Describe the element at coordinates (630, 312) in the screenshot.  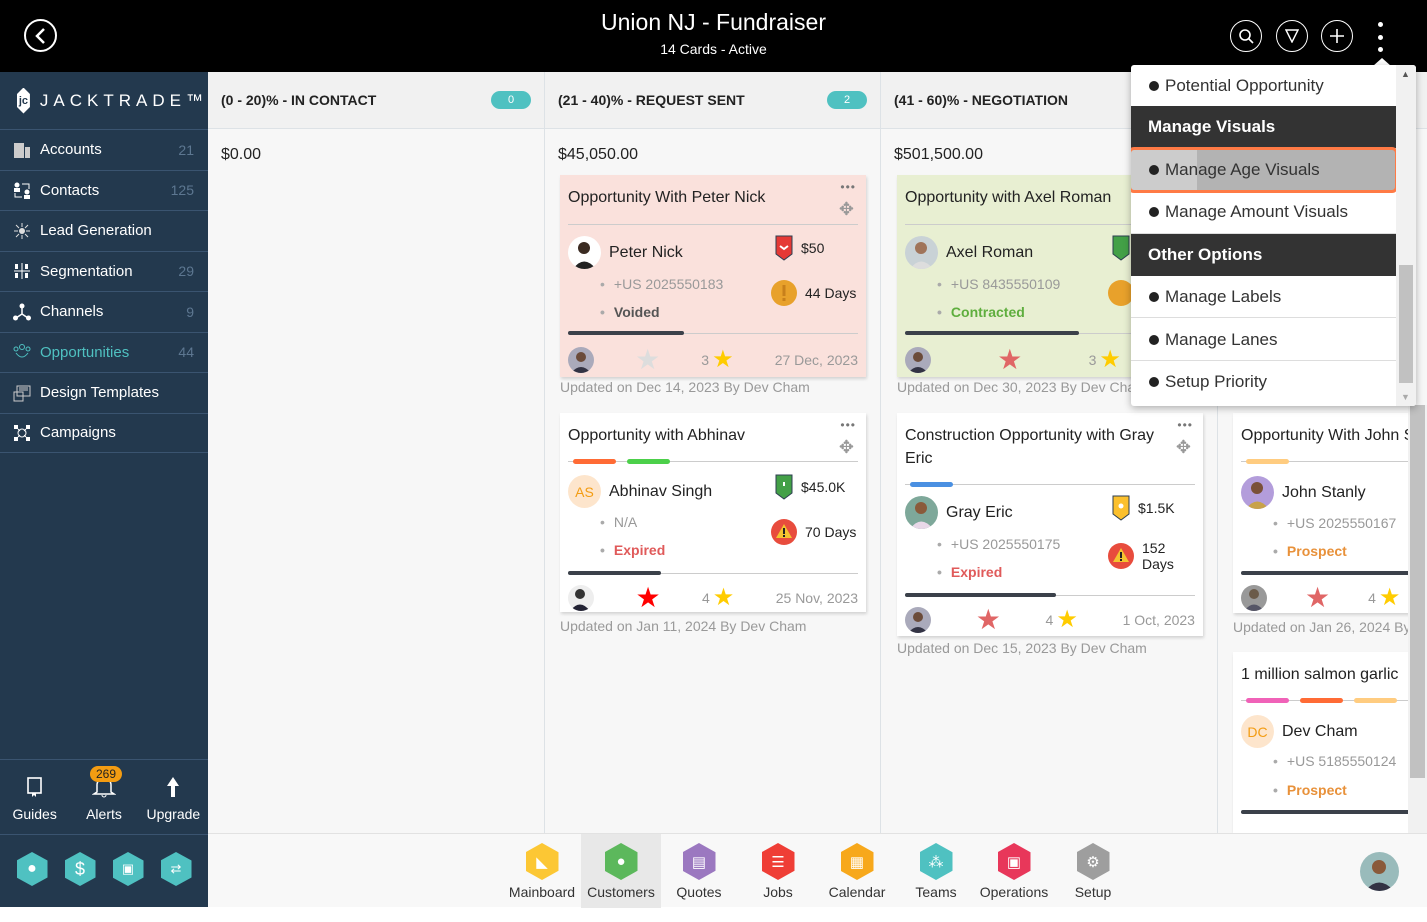
I see `card-status: Voided` at that location.